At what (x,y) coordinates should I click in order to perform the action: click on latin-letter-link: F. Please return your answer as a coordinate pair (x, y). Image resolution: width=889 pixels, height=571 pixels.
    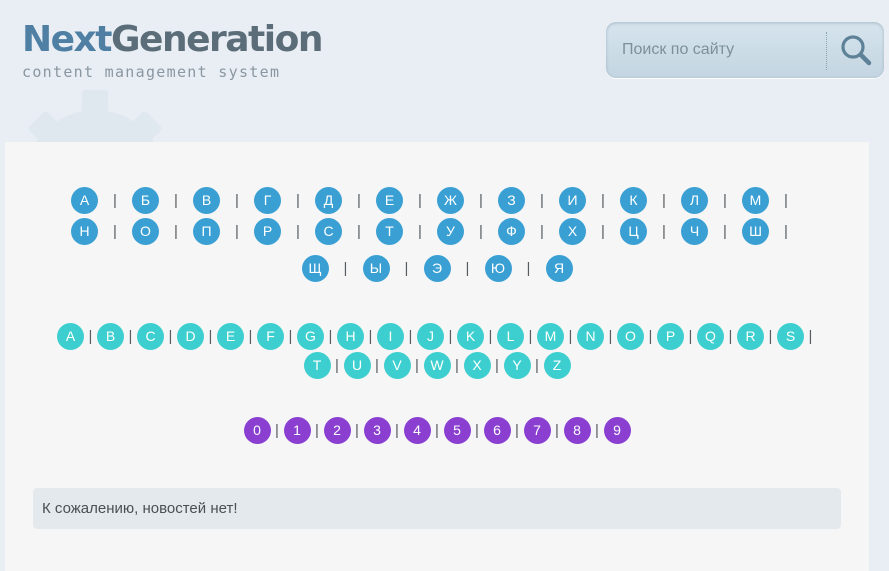
    Looking at the image, I should click on (270, 336).